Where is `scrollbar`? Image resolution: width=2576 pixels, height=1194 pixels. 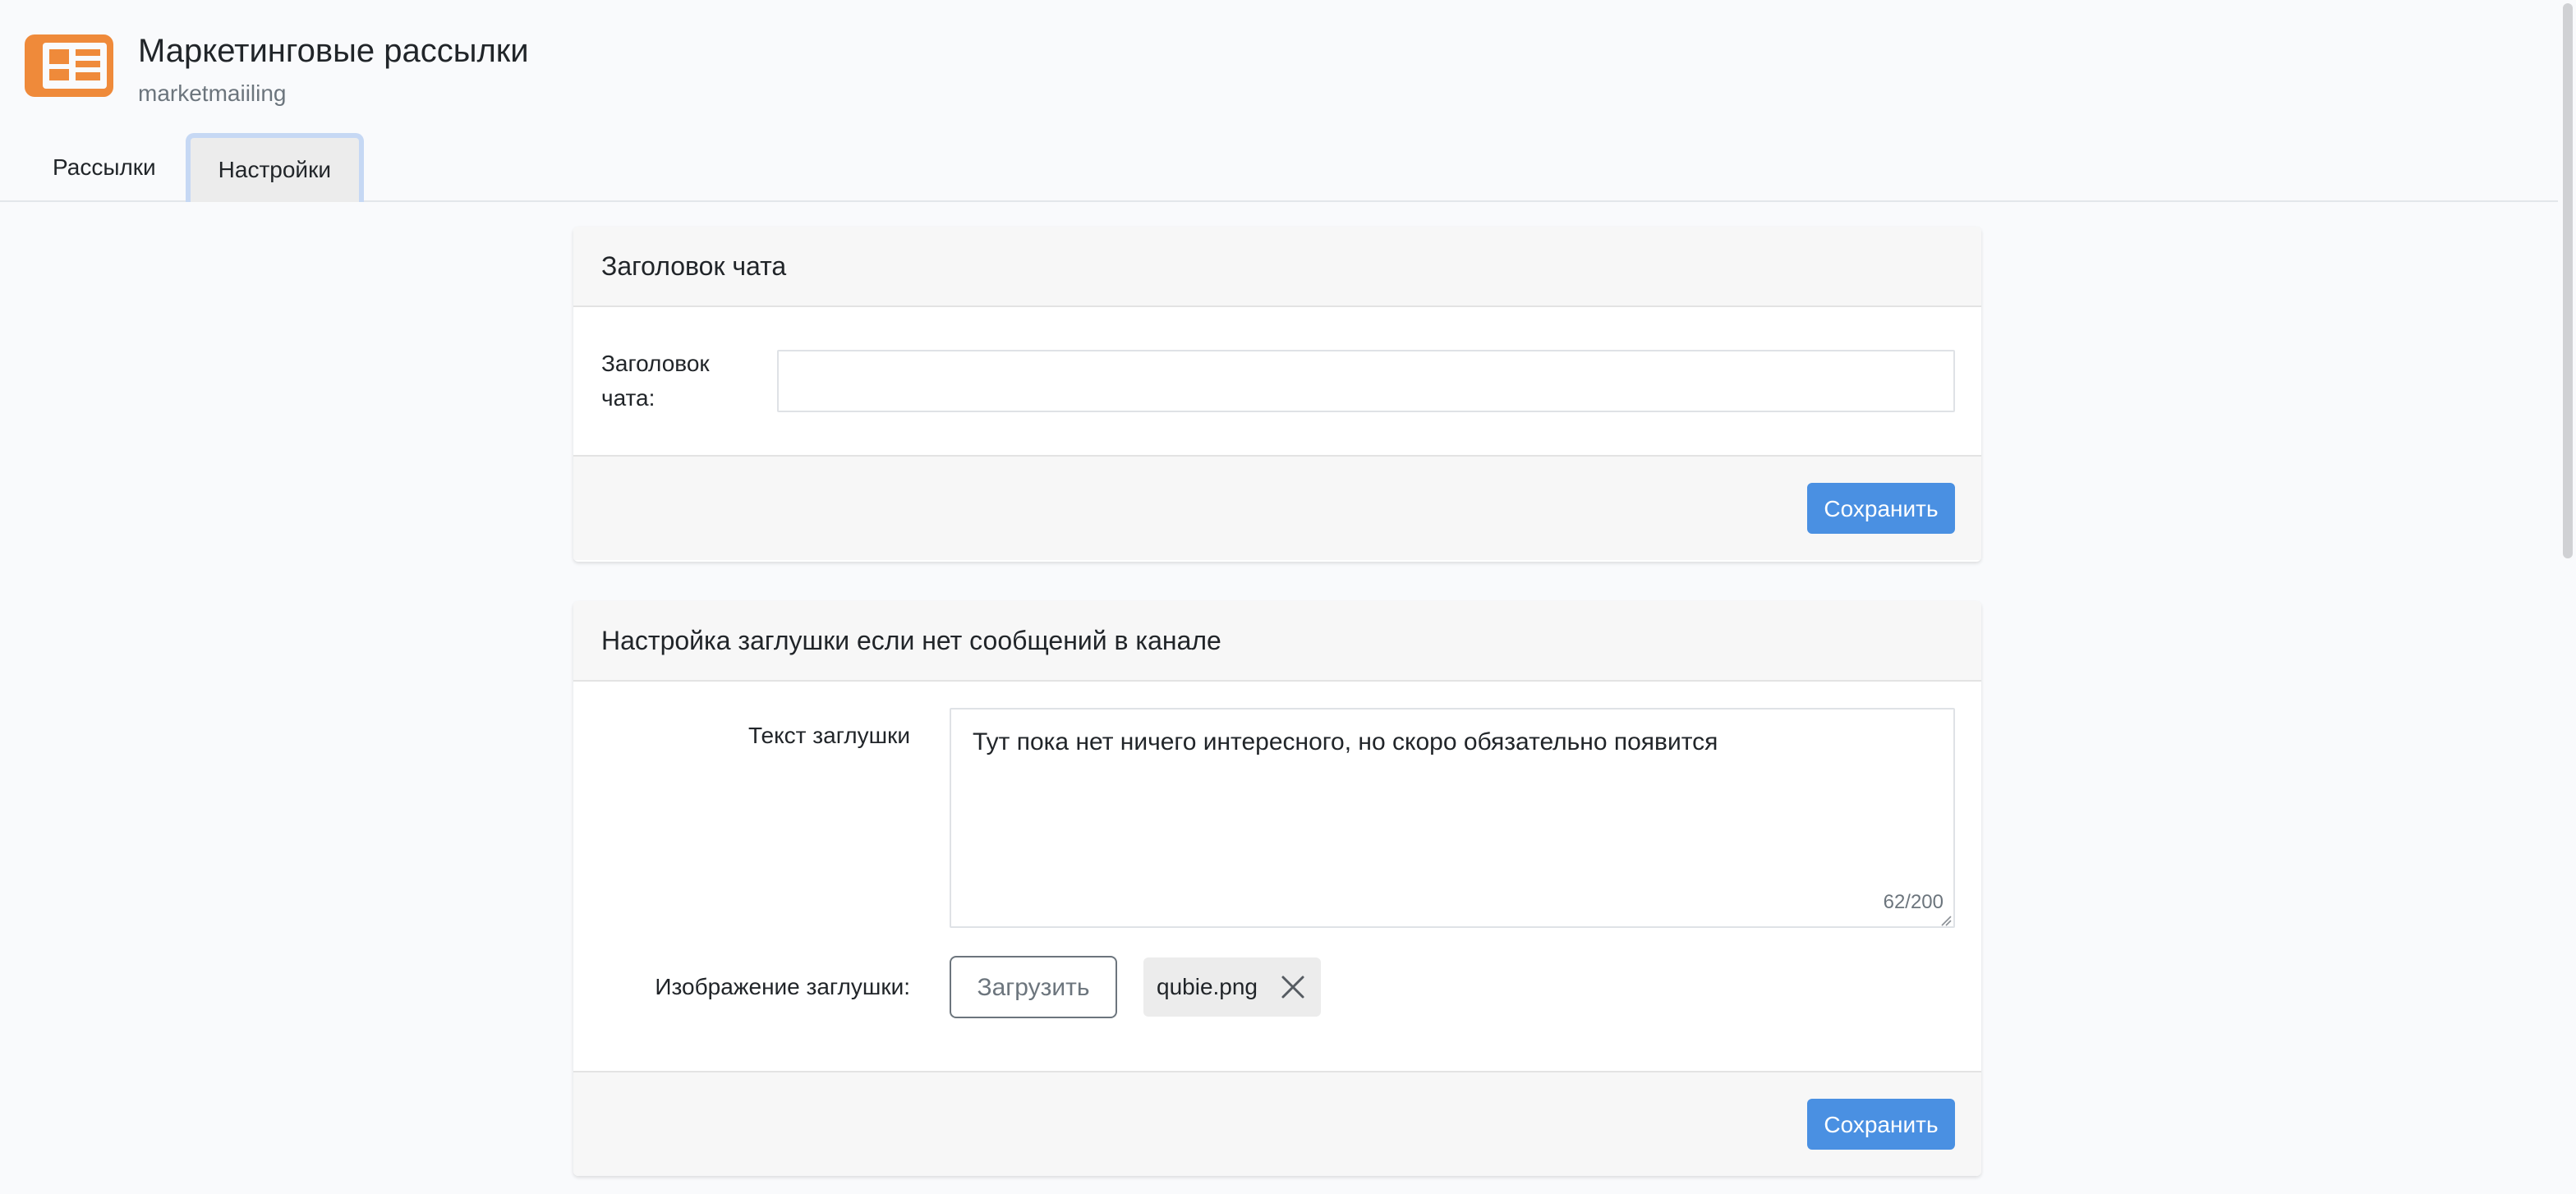
scrollbar is located at coordinates (2567, 597).